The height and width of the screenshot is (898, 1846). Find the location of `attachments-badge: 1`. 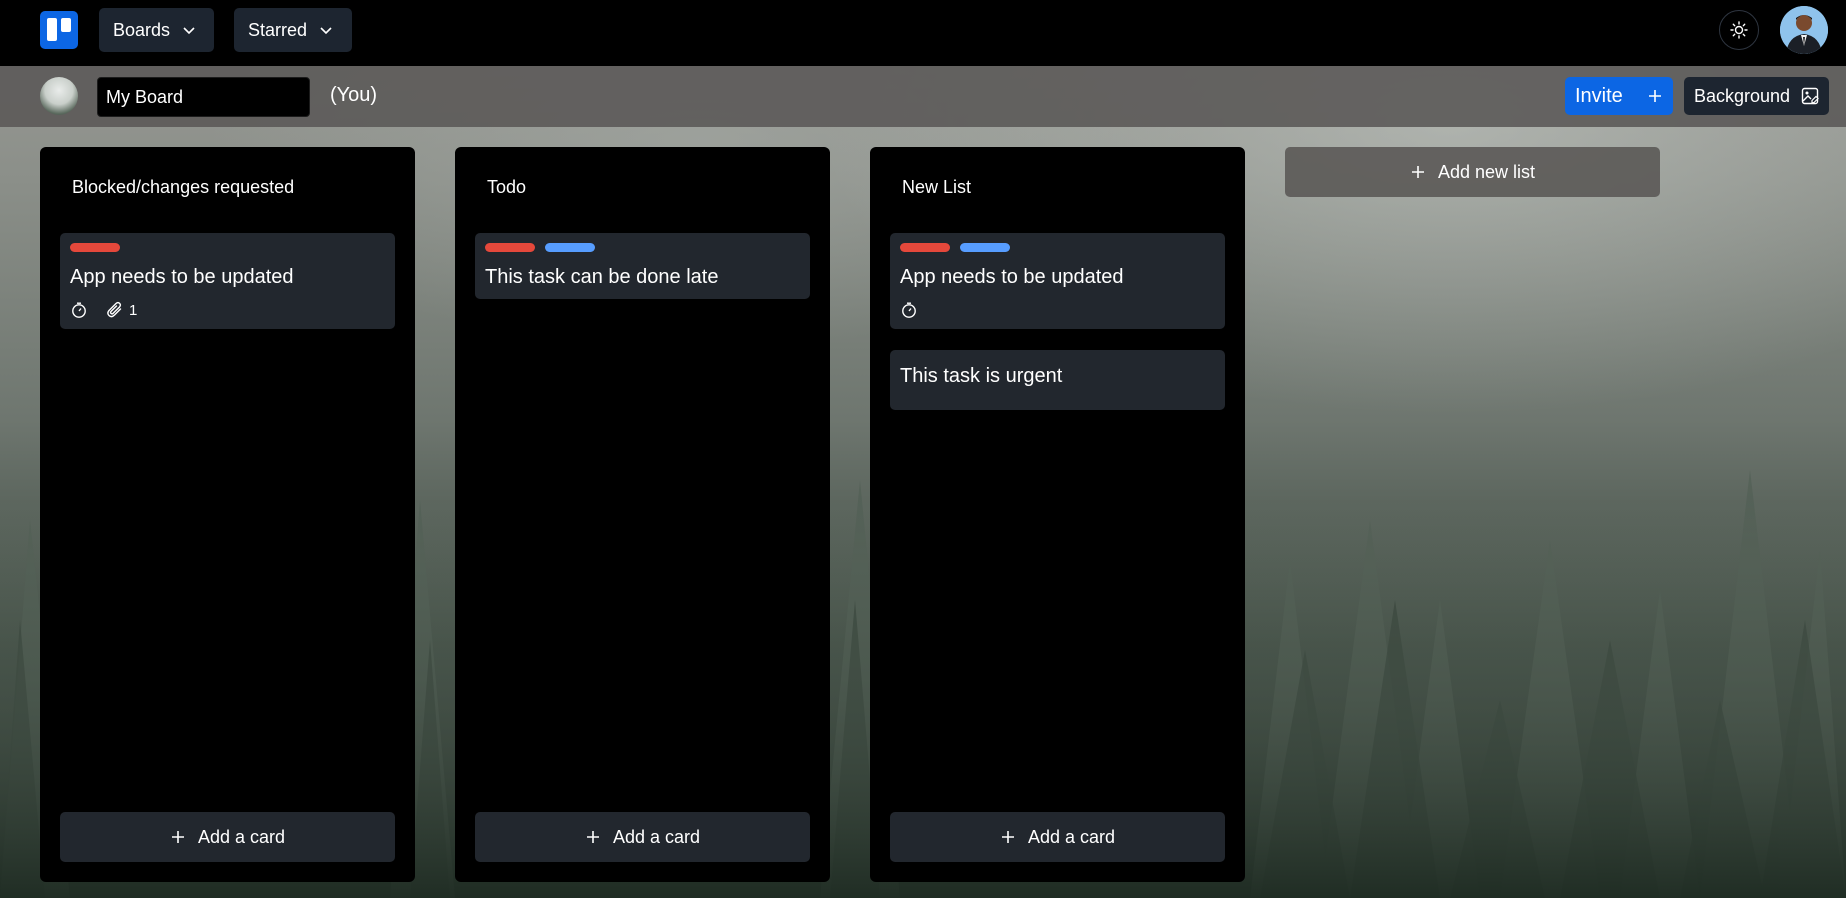

attachments-badge: 1 is located at coordinates (121, 310).